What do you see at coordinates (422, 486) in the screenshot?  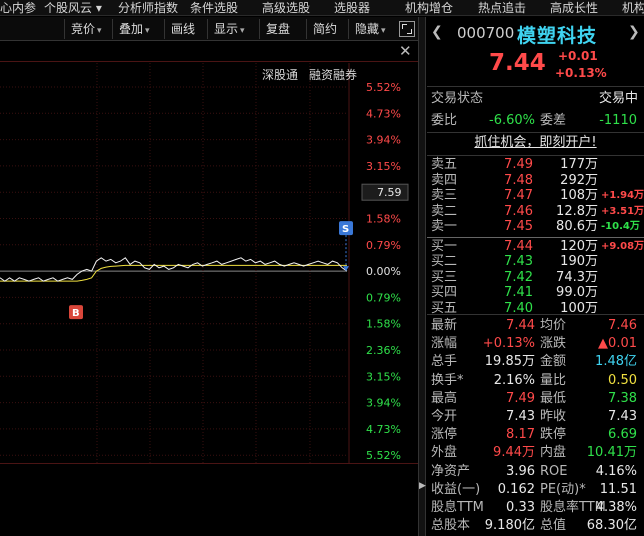 I see `collapse-handle-icon: ▶` at bounding box center [422, 486].